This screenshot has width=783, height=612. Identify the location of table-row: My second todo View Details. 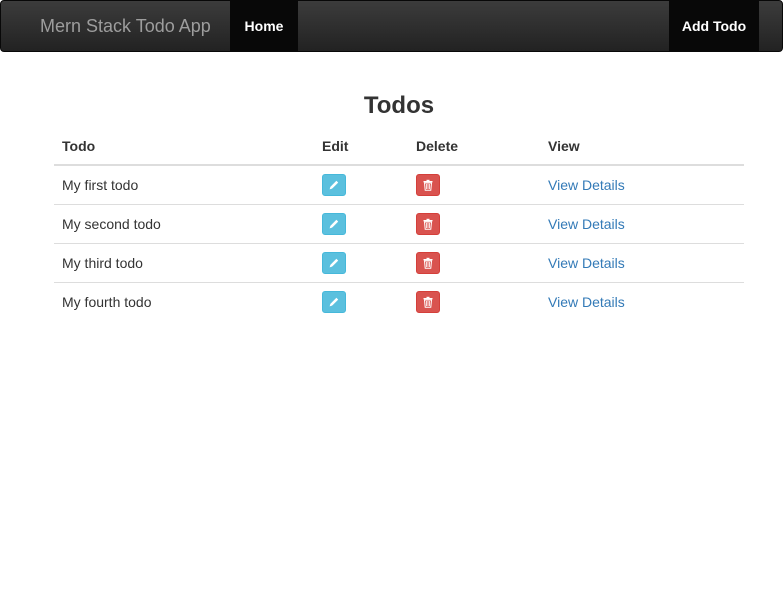
(399, 224).